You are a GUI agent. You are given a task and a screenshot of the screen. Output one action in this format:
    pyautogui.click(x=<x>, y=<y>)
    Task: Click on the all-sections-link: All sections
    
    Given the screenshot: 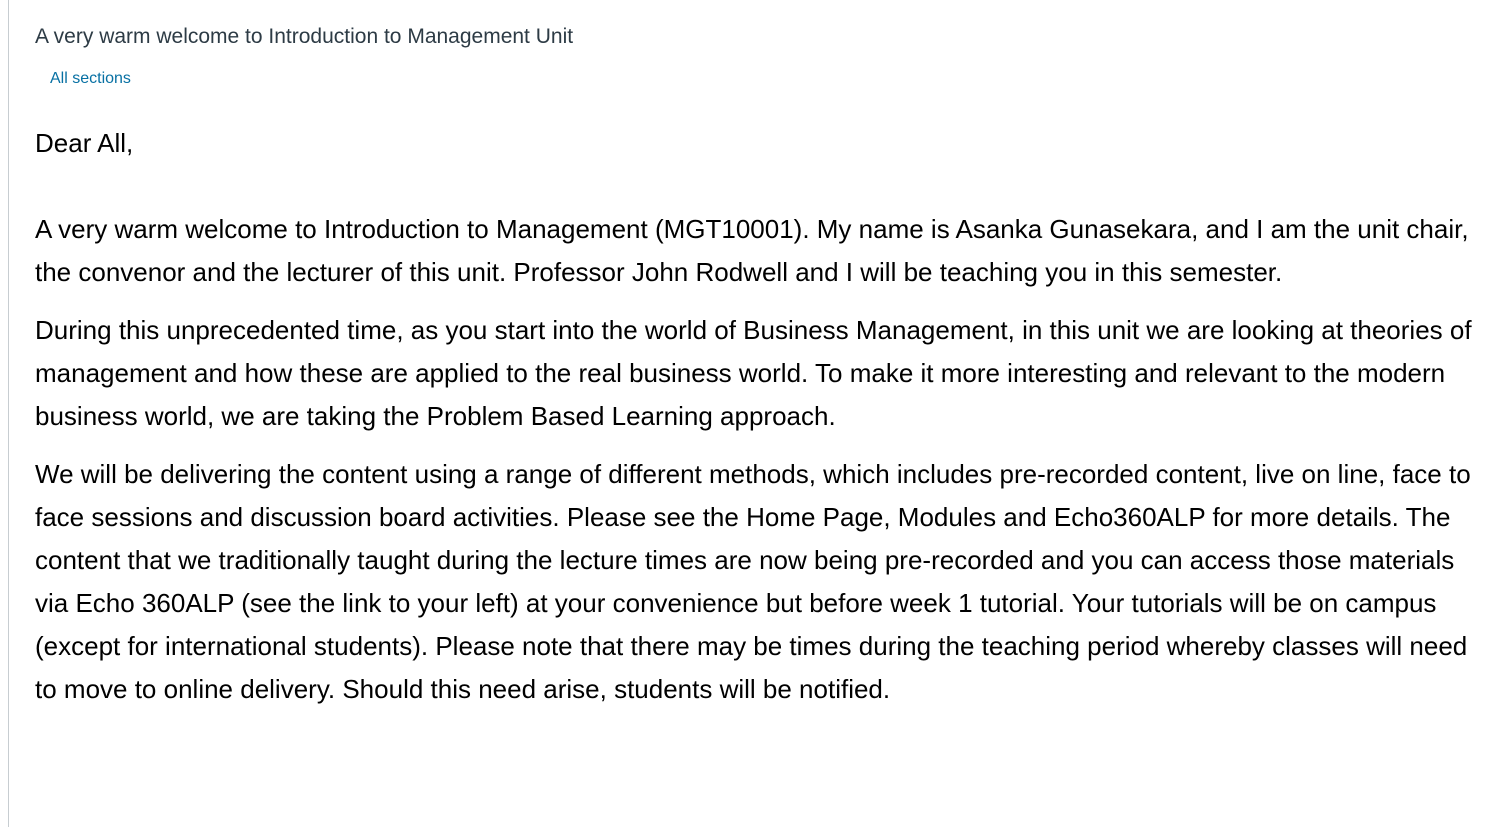 What is the action you would take?
    pyautogui.click(x=90, y=79)
    